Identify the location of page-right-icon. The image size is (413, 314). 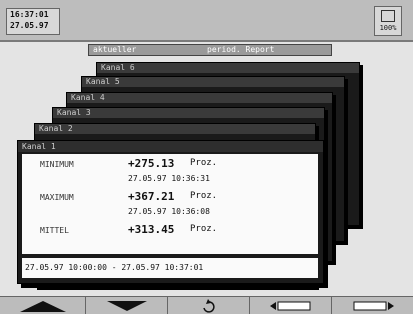
(373, 305).